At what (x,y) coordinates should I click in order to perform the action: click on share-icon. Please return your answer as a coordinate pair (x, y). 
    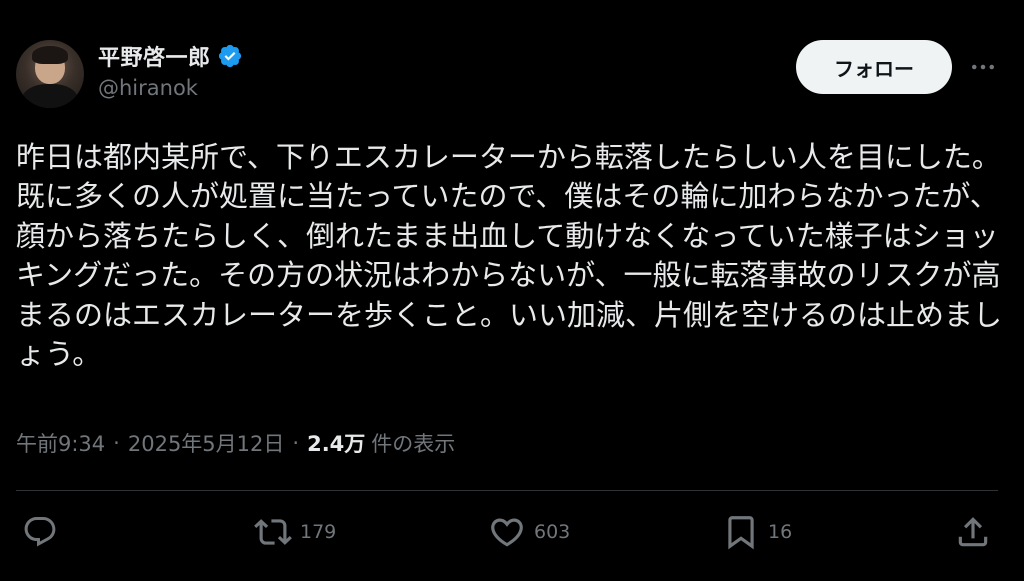
    Looking at the image, I should click on (973, 532).